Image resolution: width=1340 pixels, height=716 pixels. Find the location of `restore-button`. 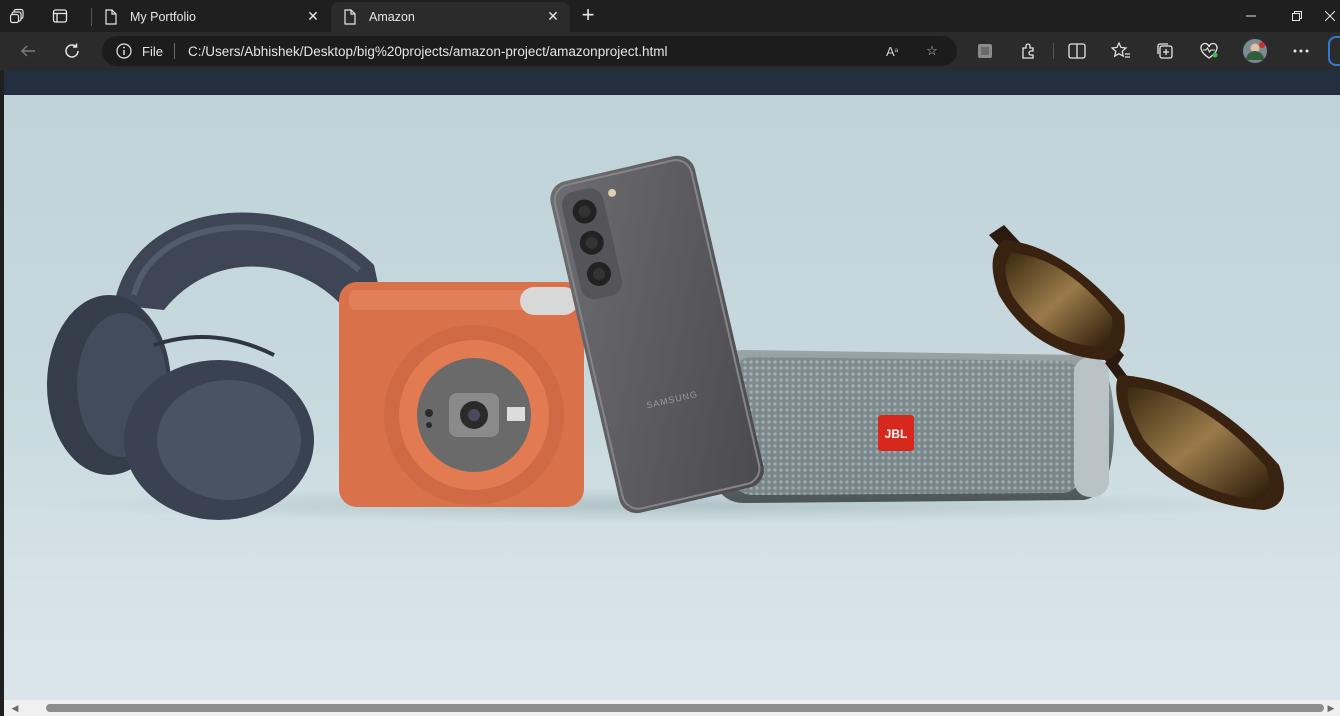

restore-button is located at coordinates (1297, 16).